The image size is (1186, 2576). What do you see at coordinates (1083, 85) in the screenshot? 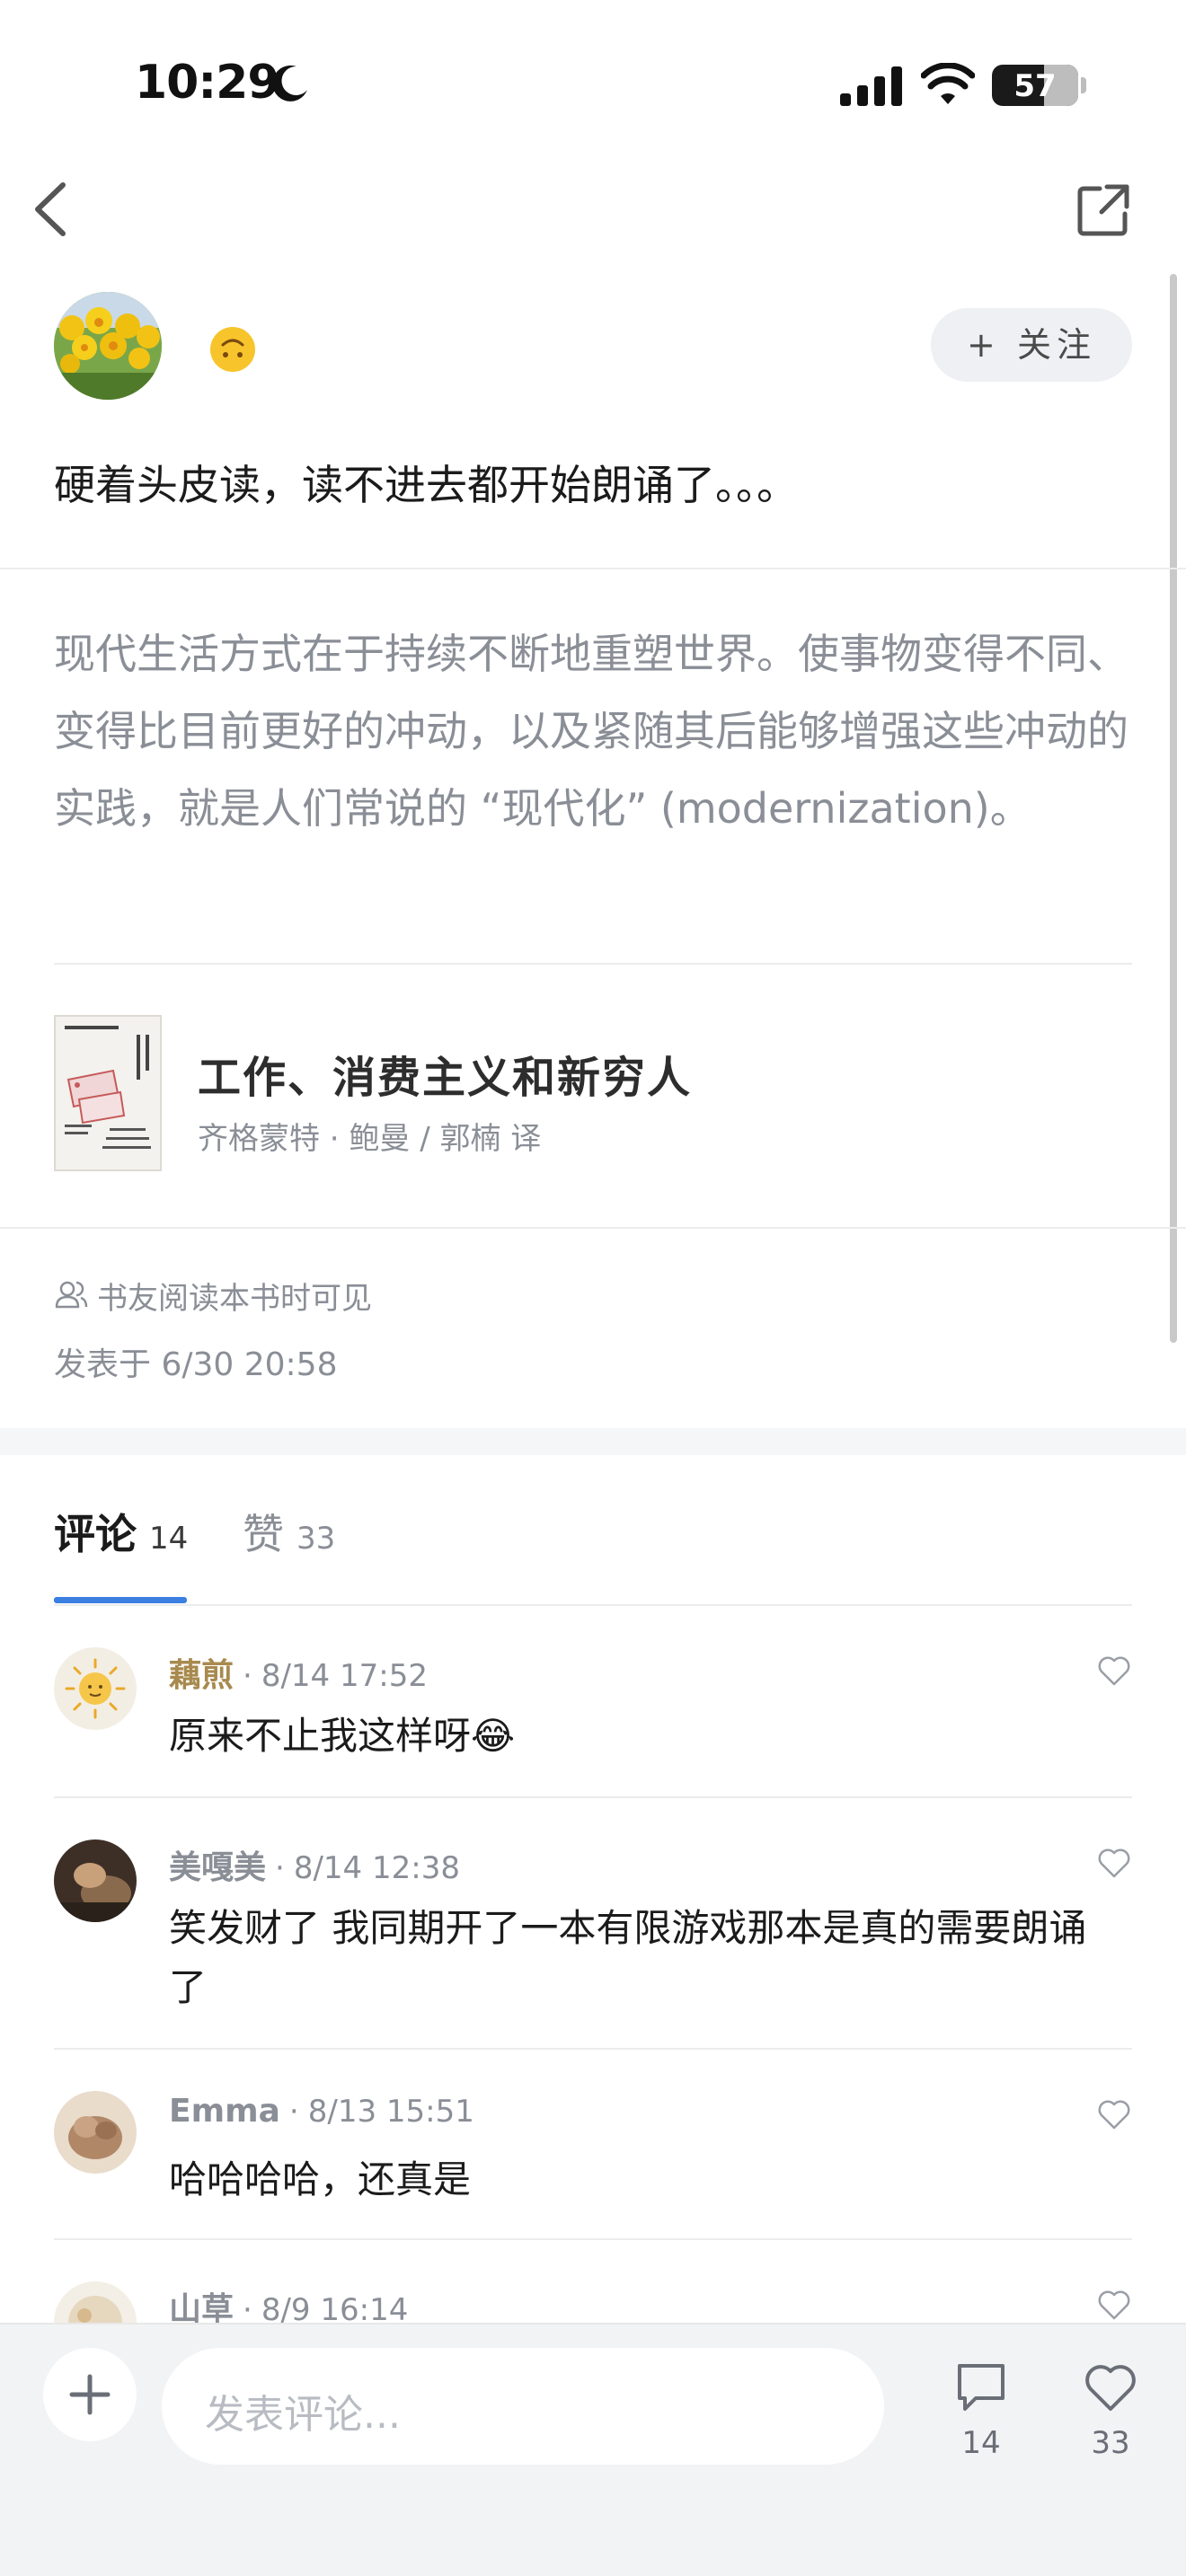
I see `battery-tip` at bounding box center [1083, 85].